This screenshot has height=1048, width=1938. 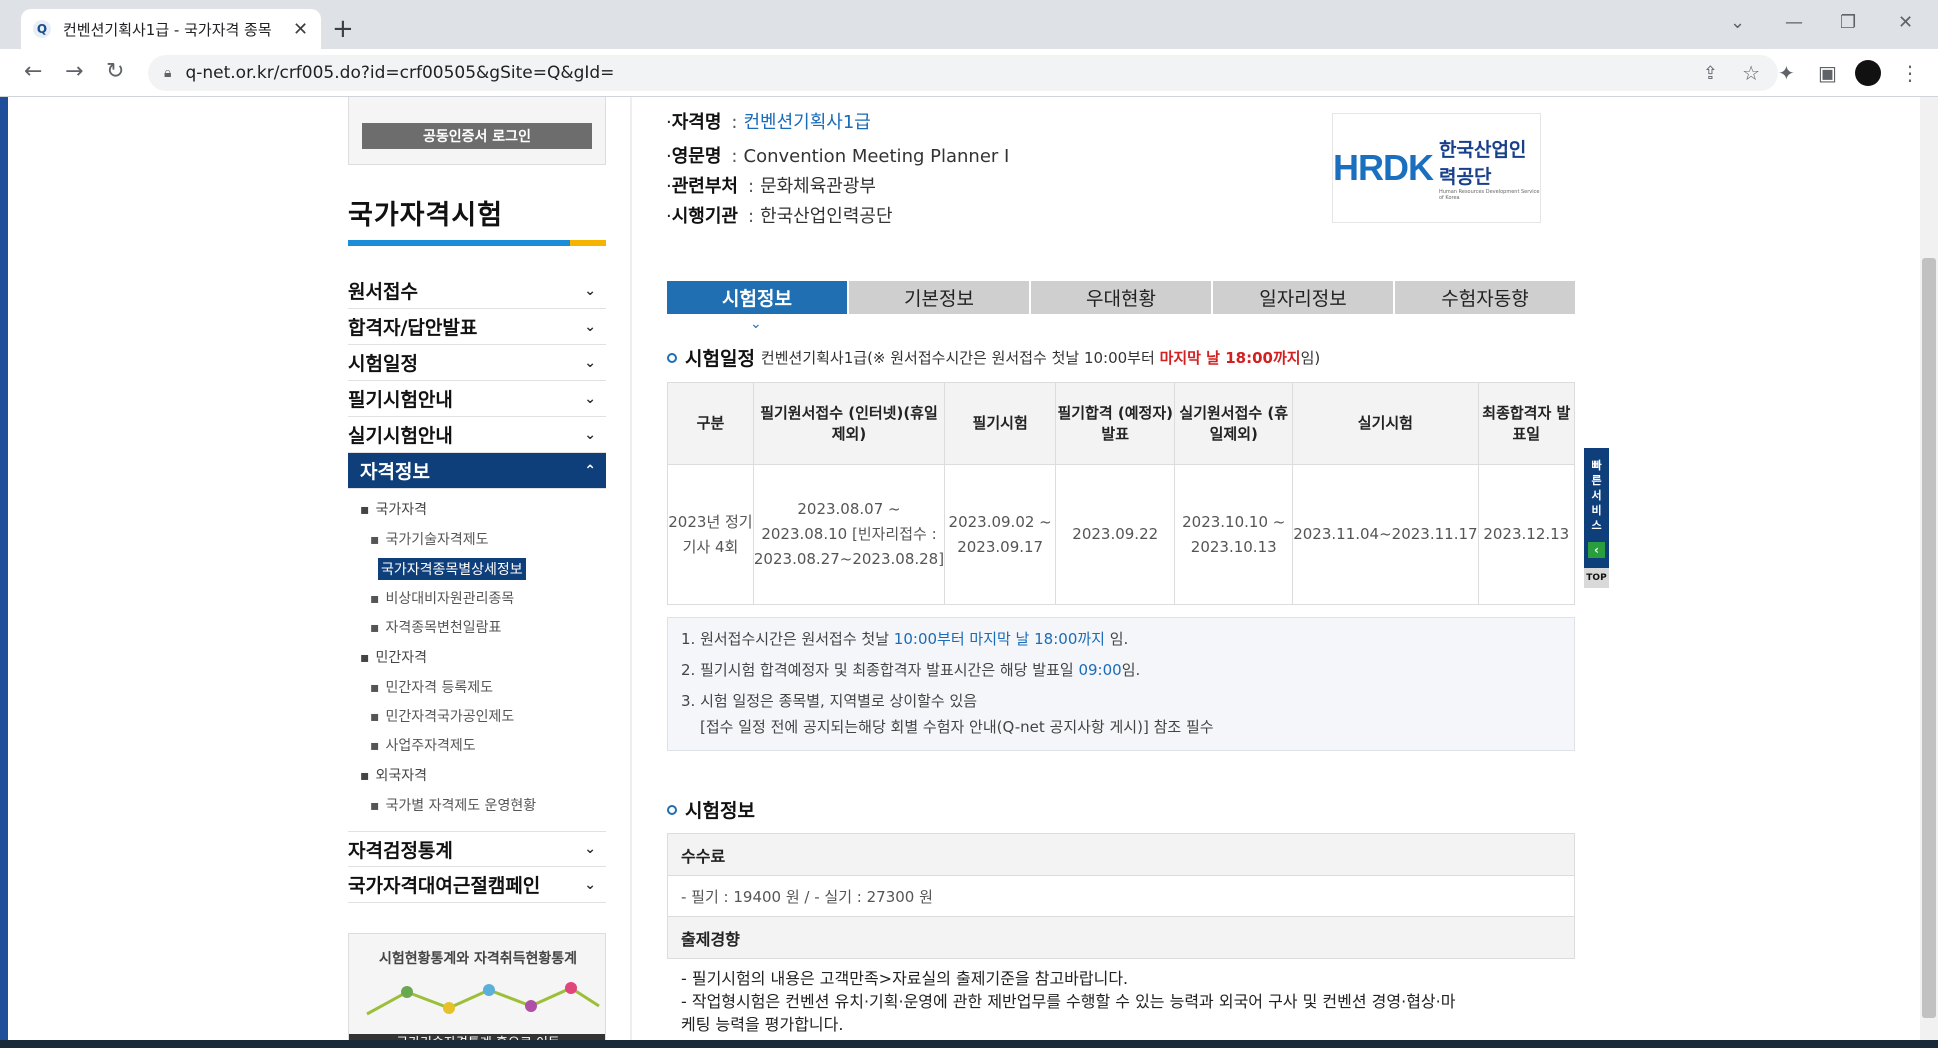 What do you see at coordinates (1121, 896) in the screenshot?
I see `fee-value: - 필기 : 19400 원 / - 실기 : 27300 원` at bounding box center [1121, 896].